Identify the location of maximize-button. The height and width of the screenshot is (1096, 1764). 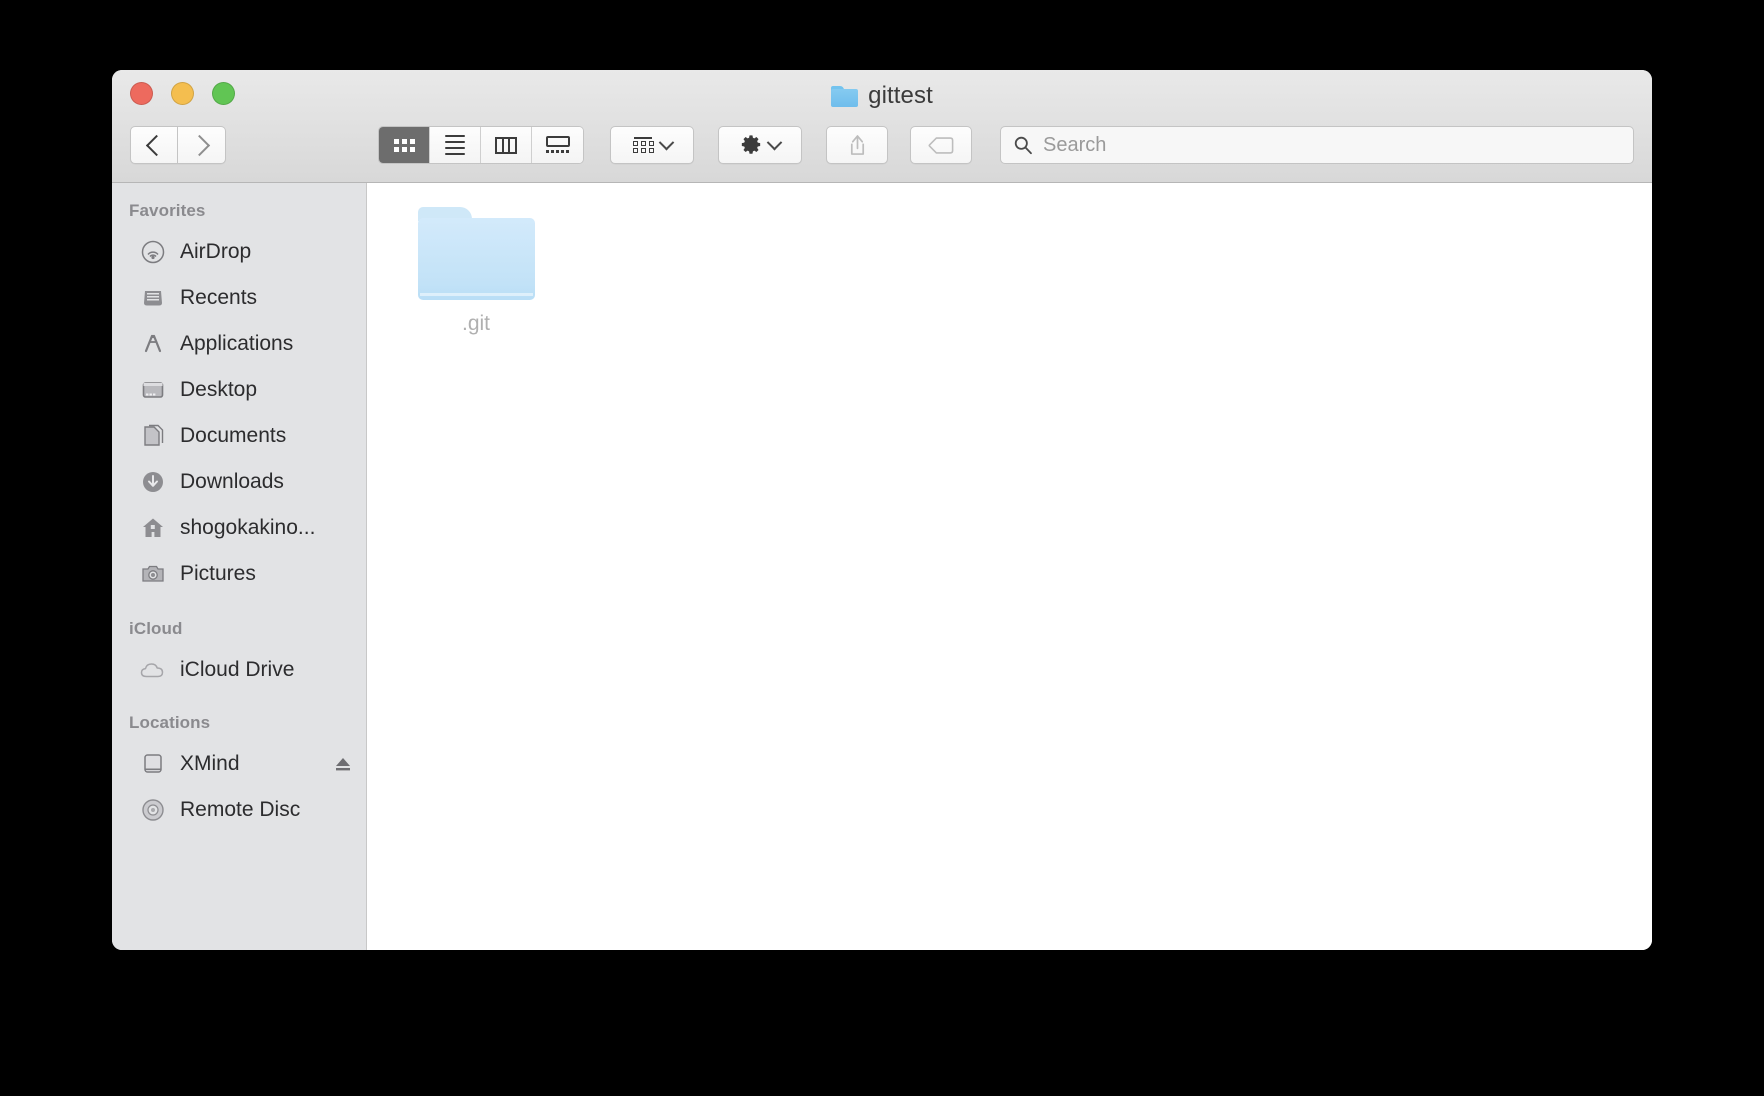
(223, 93).